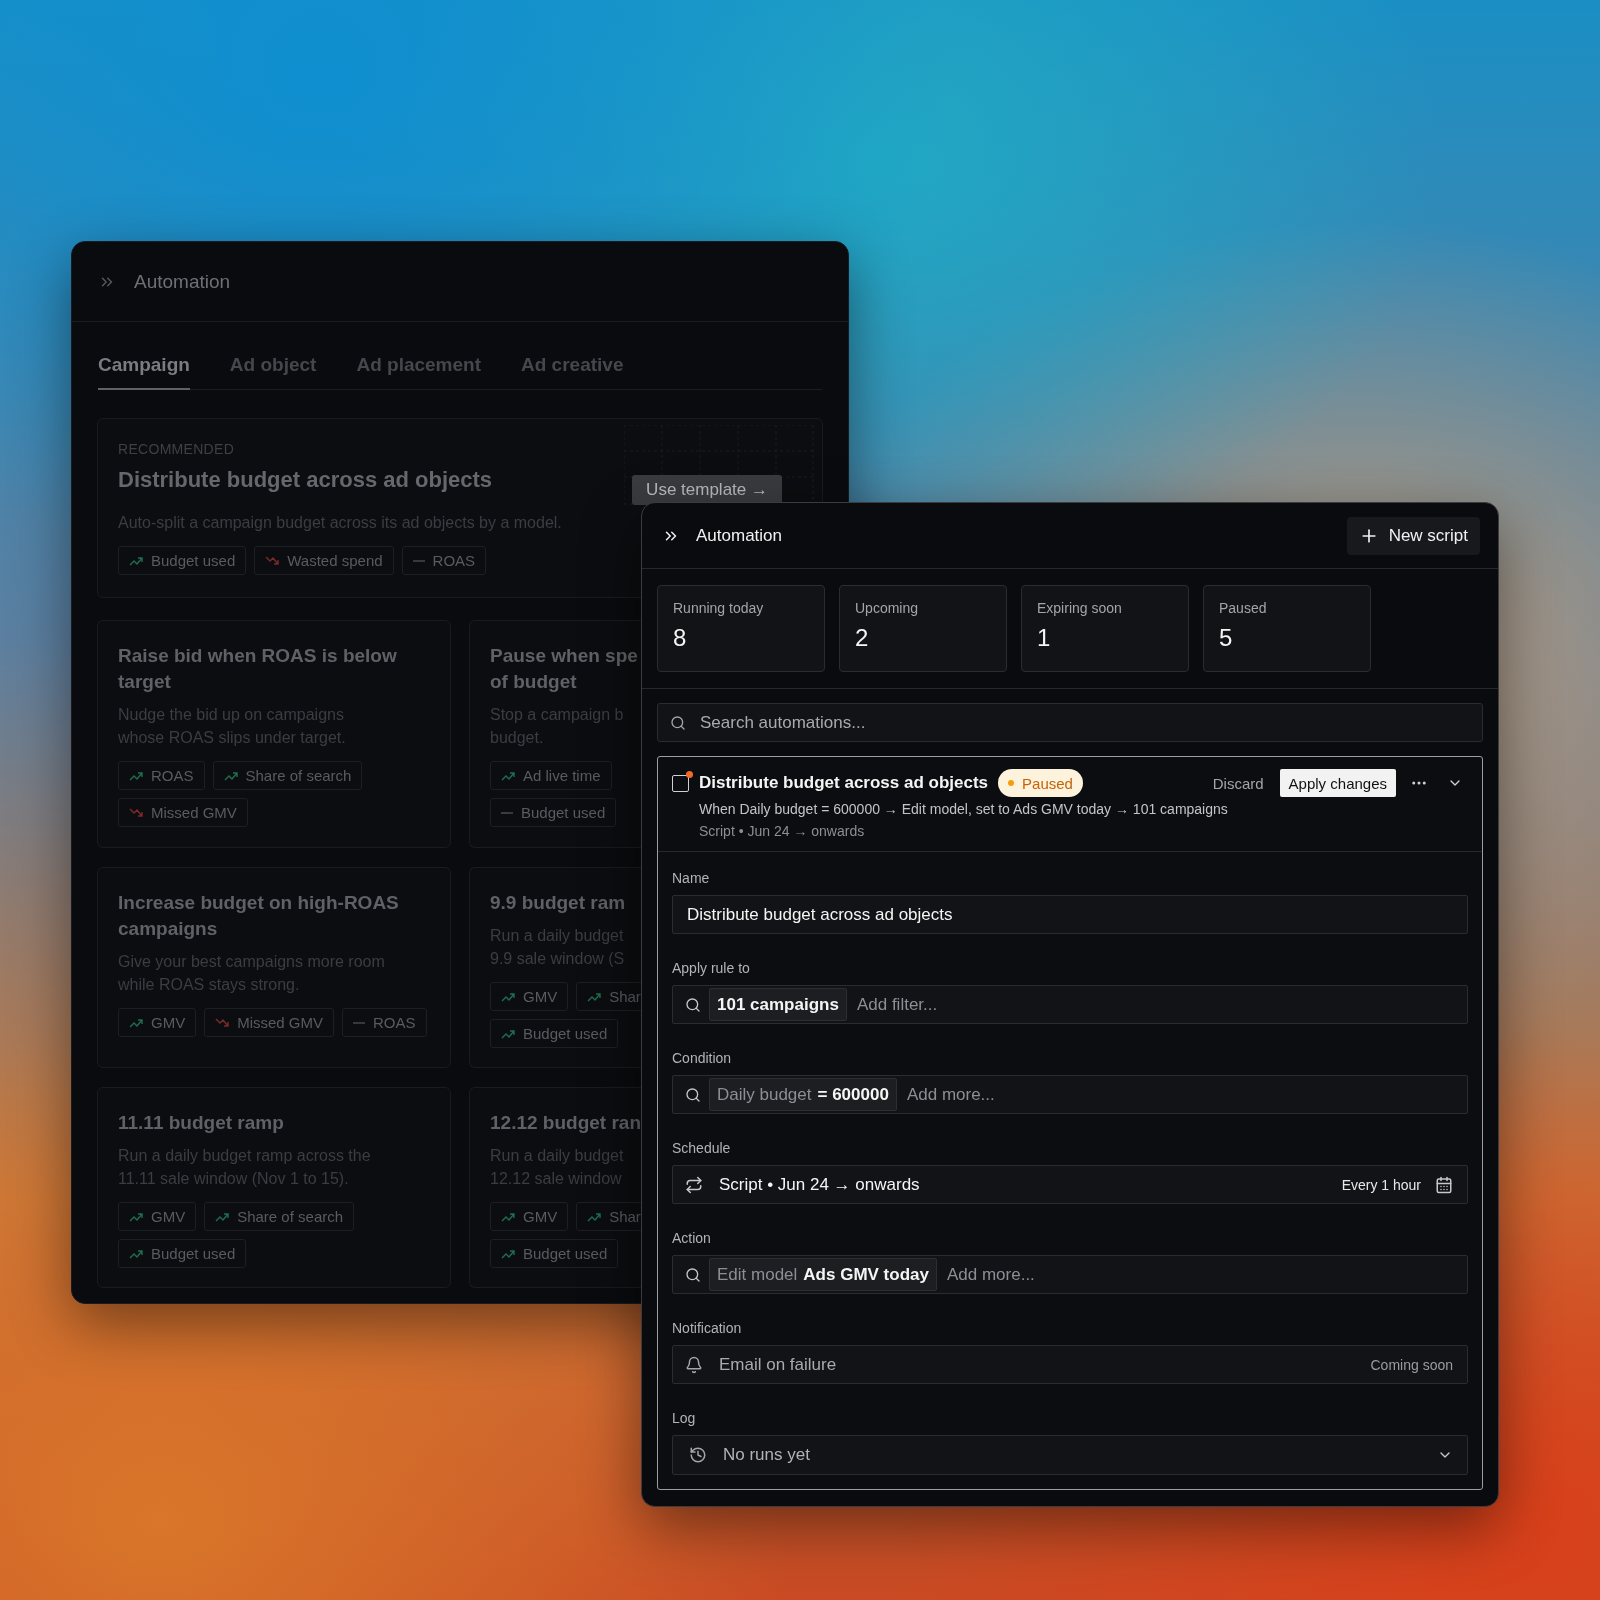 Image resolution: width=1600 pixels, height=1600 pixels. What do you see at coordinates (1080, 608) in the screenshot?
I see `stat-label: Expiring soon` at bounding box center [1080, 608].